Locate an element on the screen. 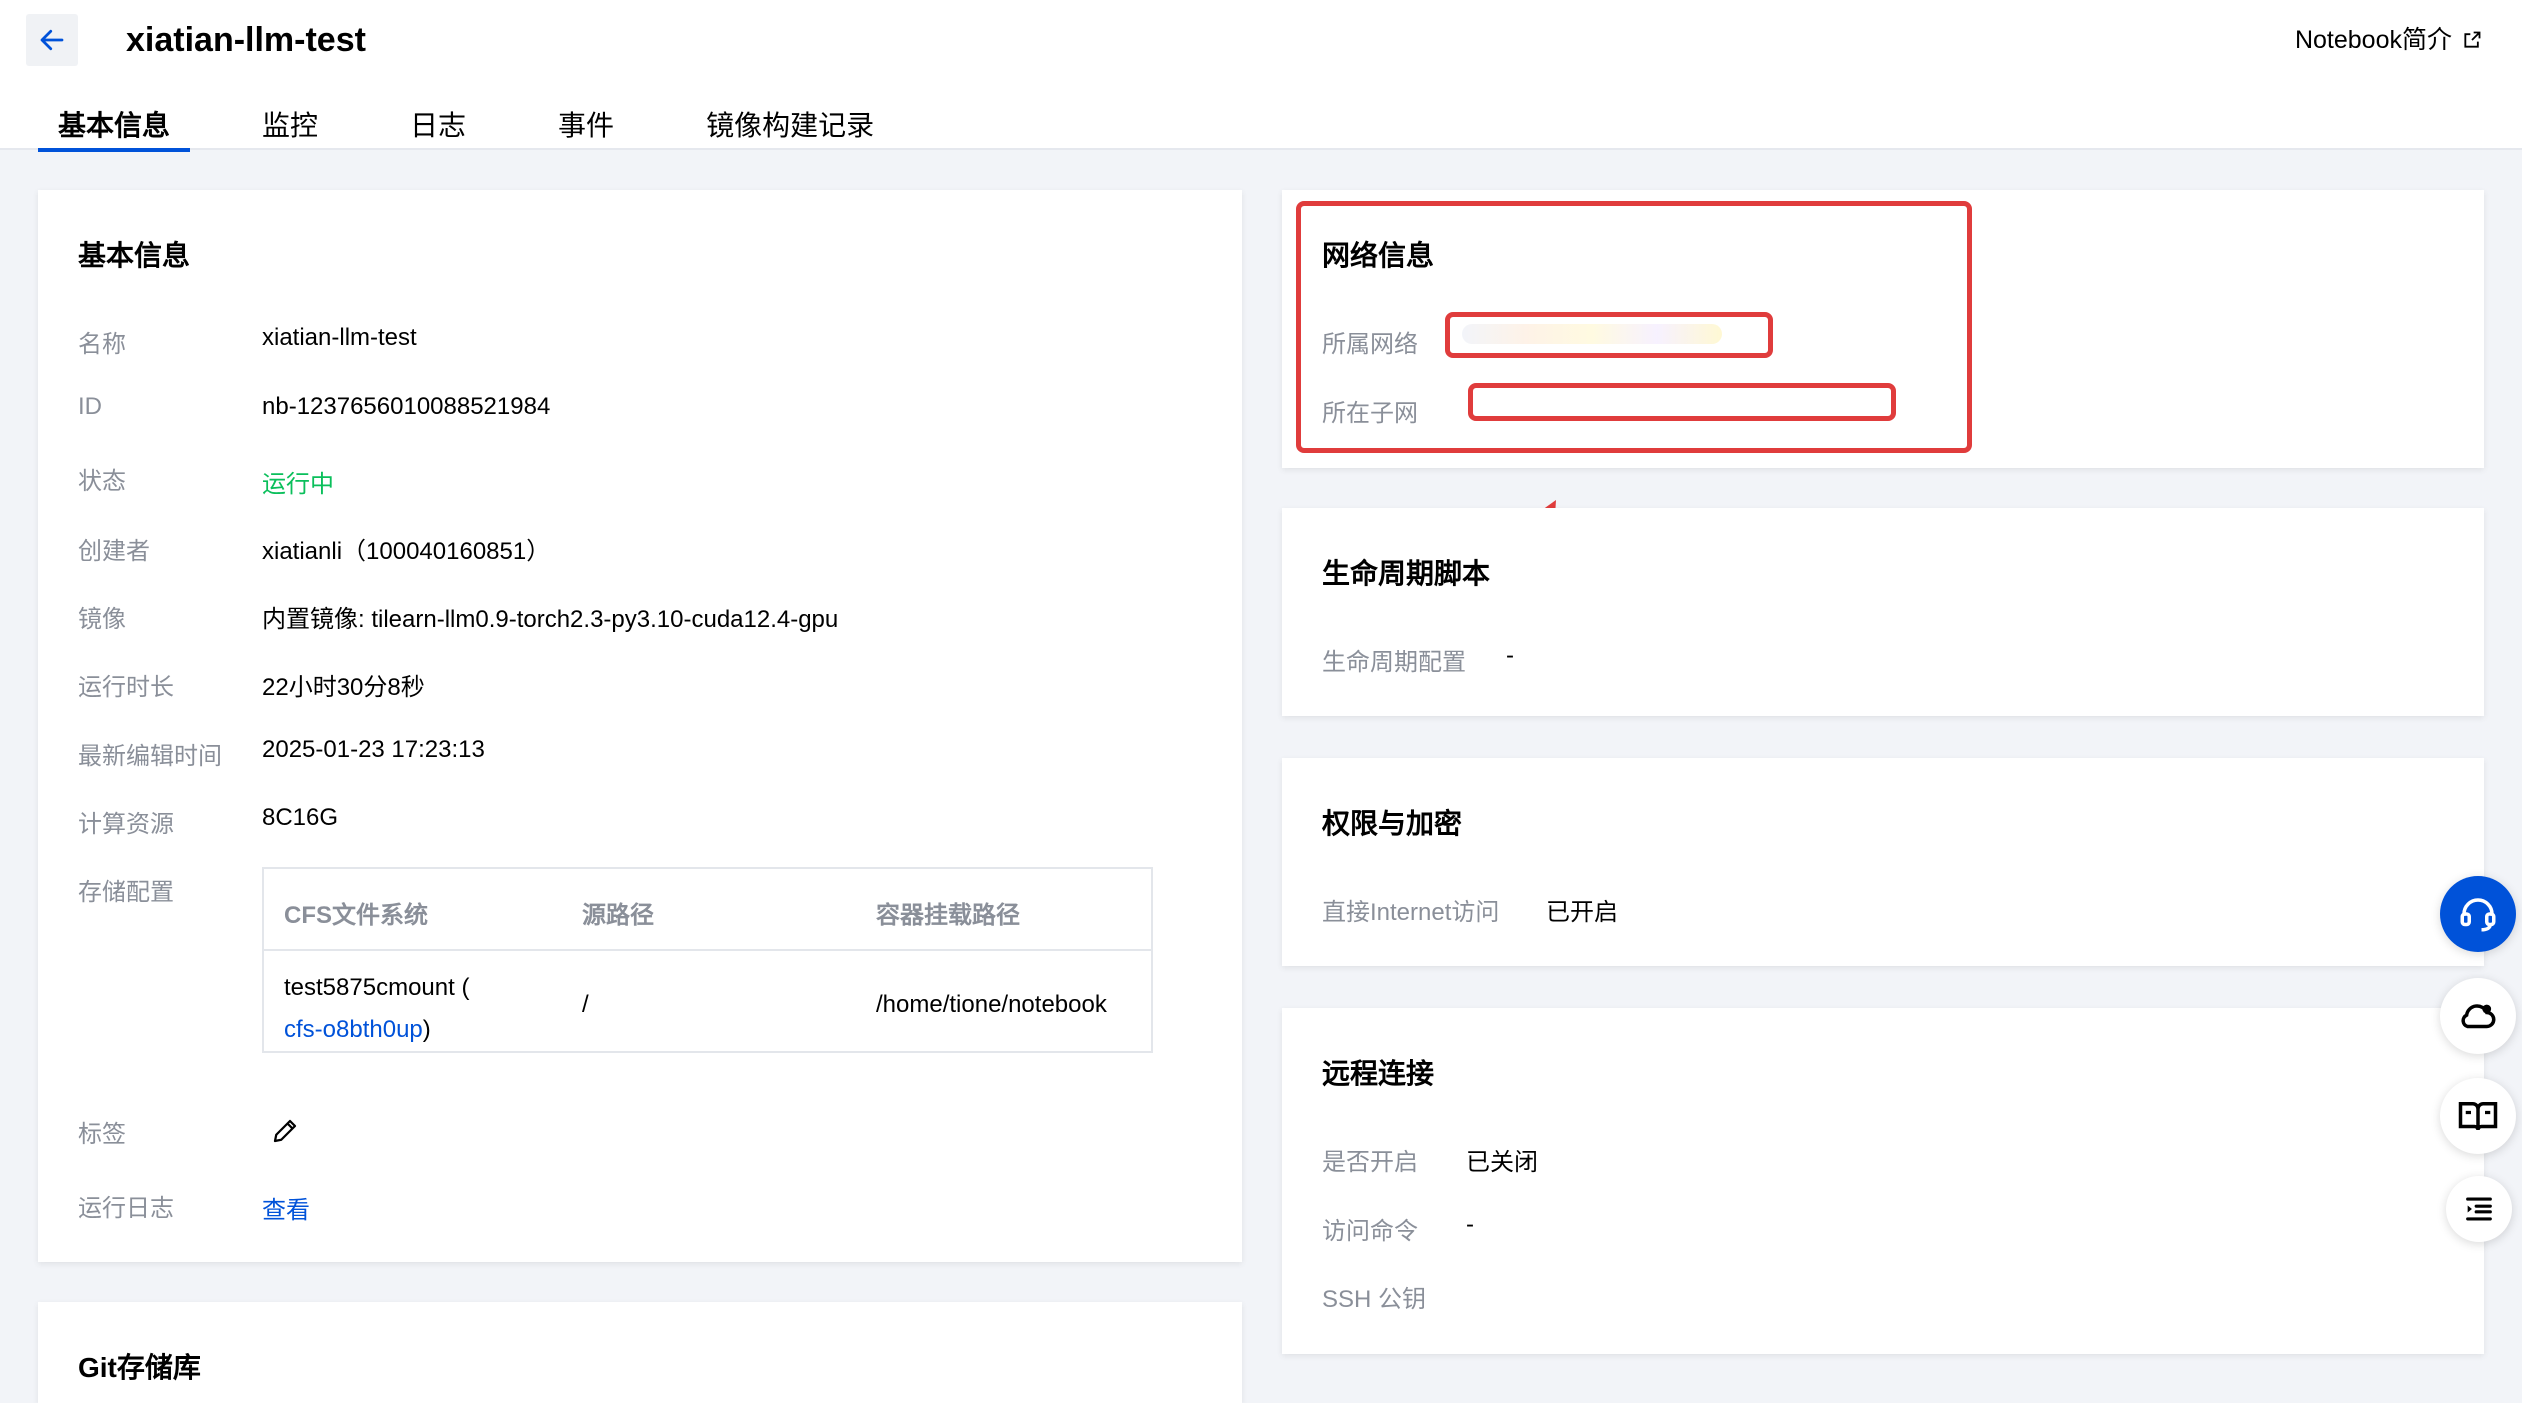 This screenshot has width=2522, height=1403. headset-icon is located at coordinates (2478, 915).